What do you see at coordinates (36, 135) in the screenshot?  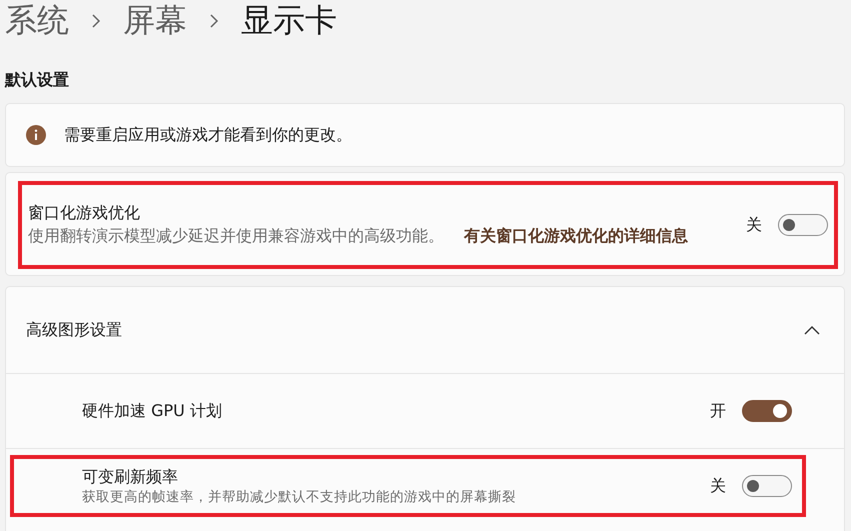 I see `info-icon` at bounding box center [36, 135].